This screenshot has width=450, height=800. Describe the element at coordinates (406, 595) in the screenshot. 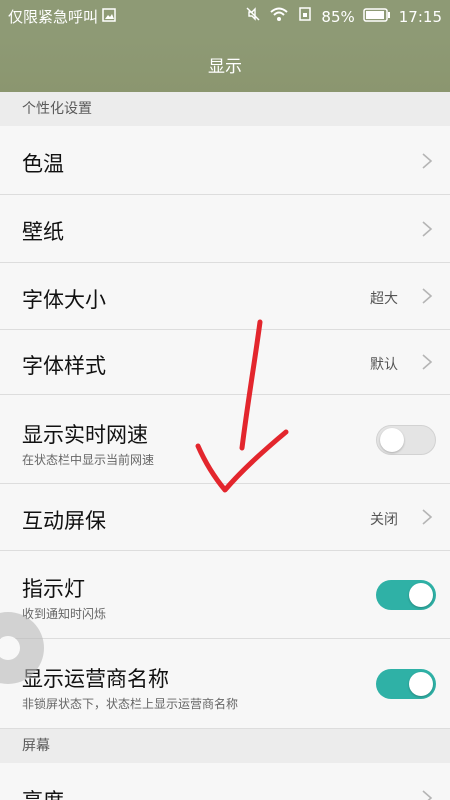

I see `indicator-light-toggle` at that location.